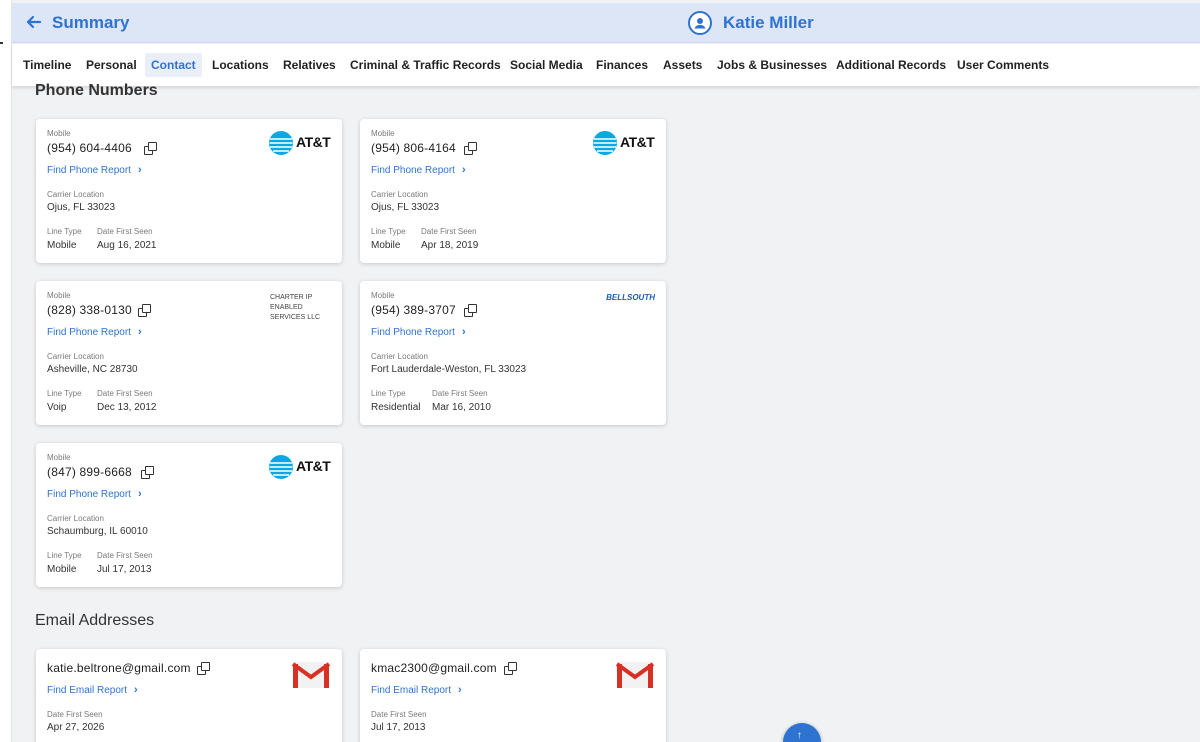  What do you see at coordinates (127, 407) in the screenshot?
I see `date-first-seen-value: Dec 13, 2012` at bounding box center [127, 407].